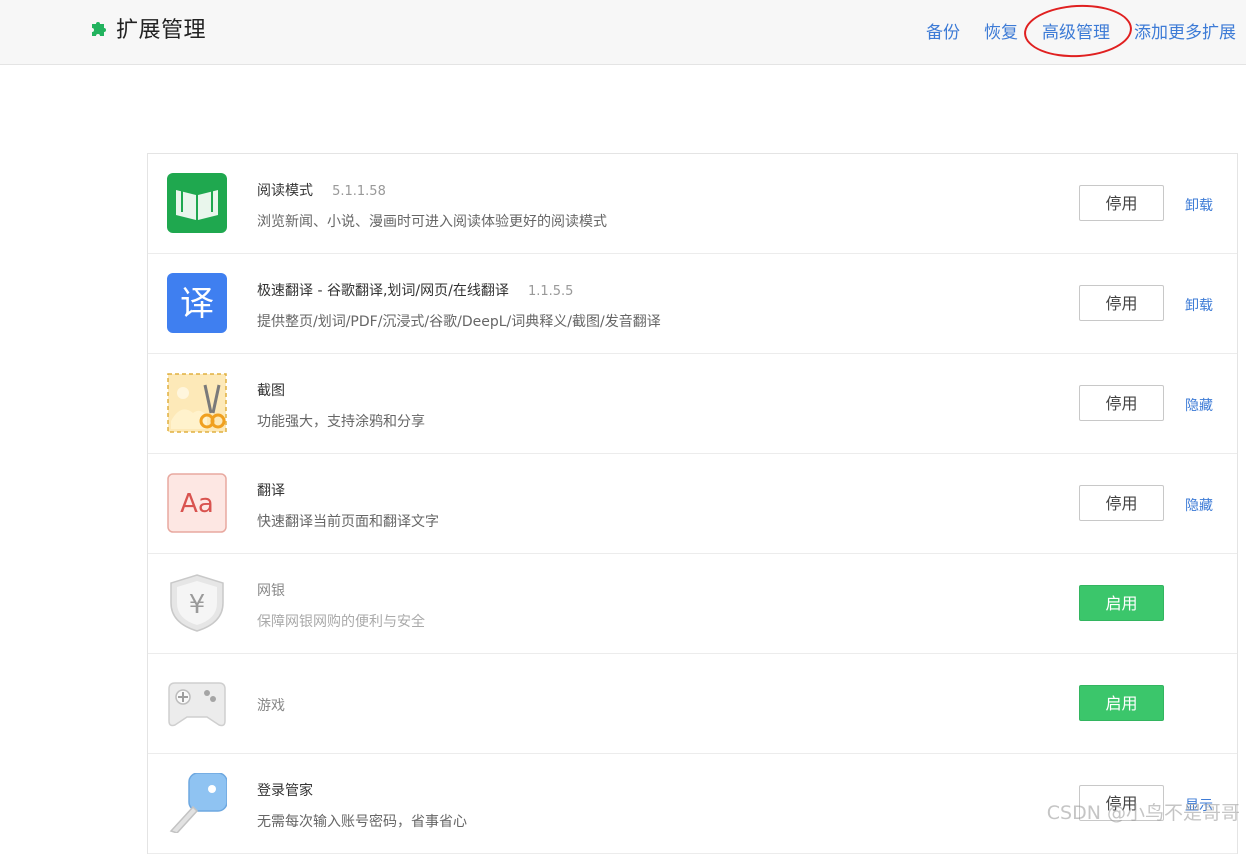 This screenshot has width=1246, height=854. I want to click on watermark: CSDN @小鸟不是哥哥, so click(1143, 813).